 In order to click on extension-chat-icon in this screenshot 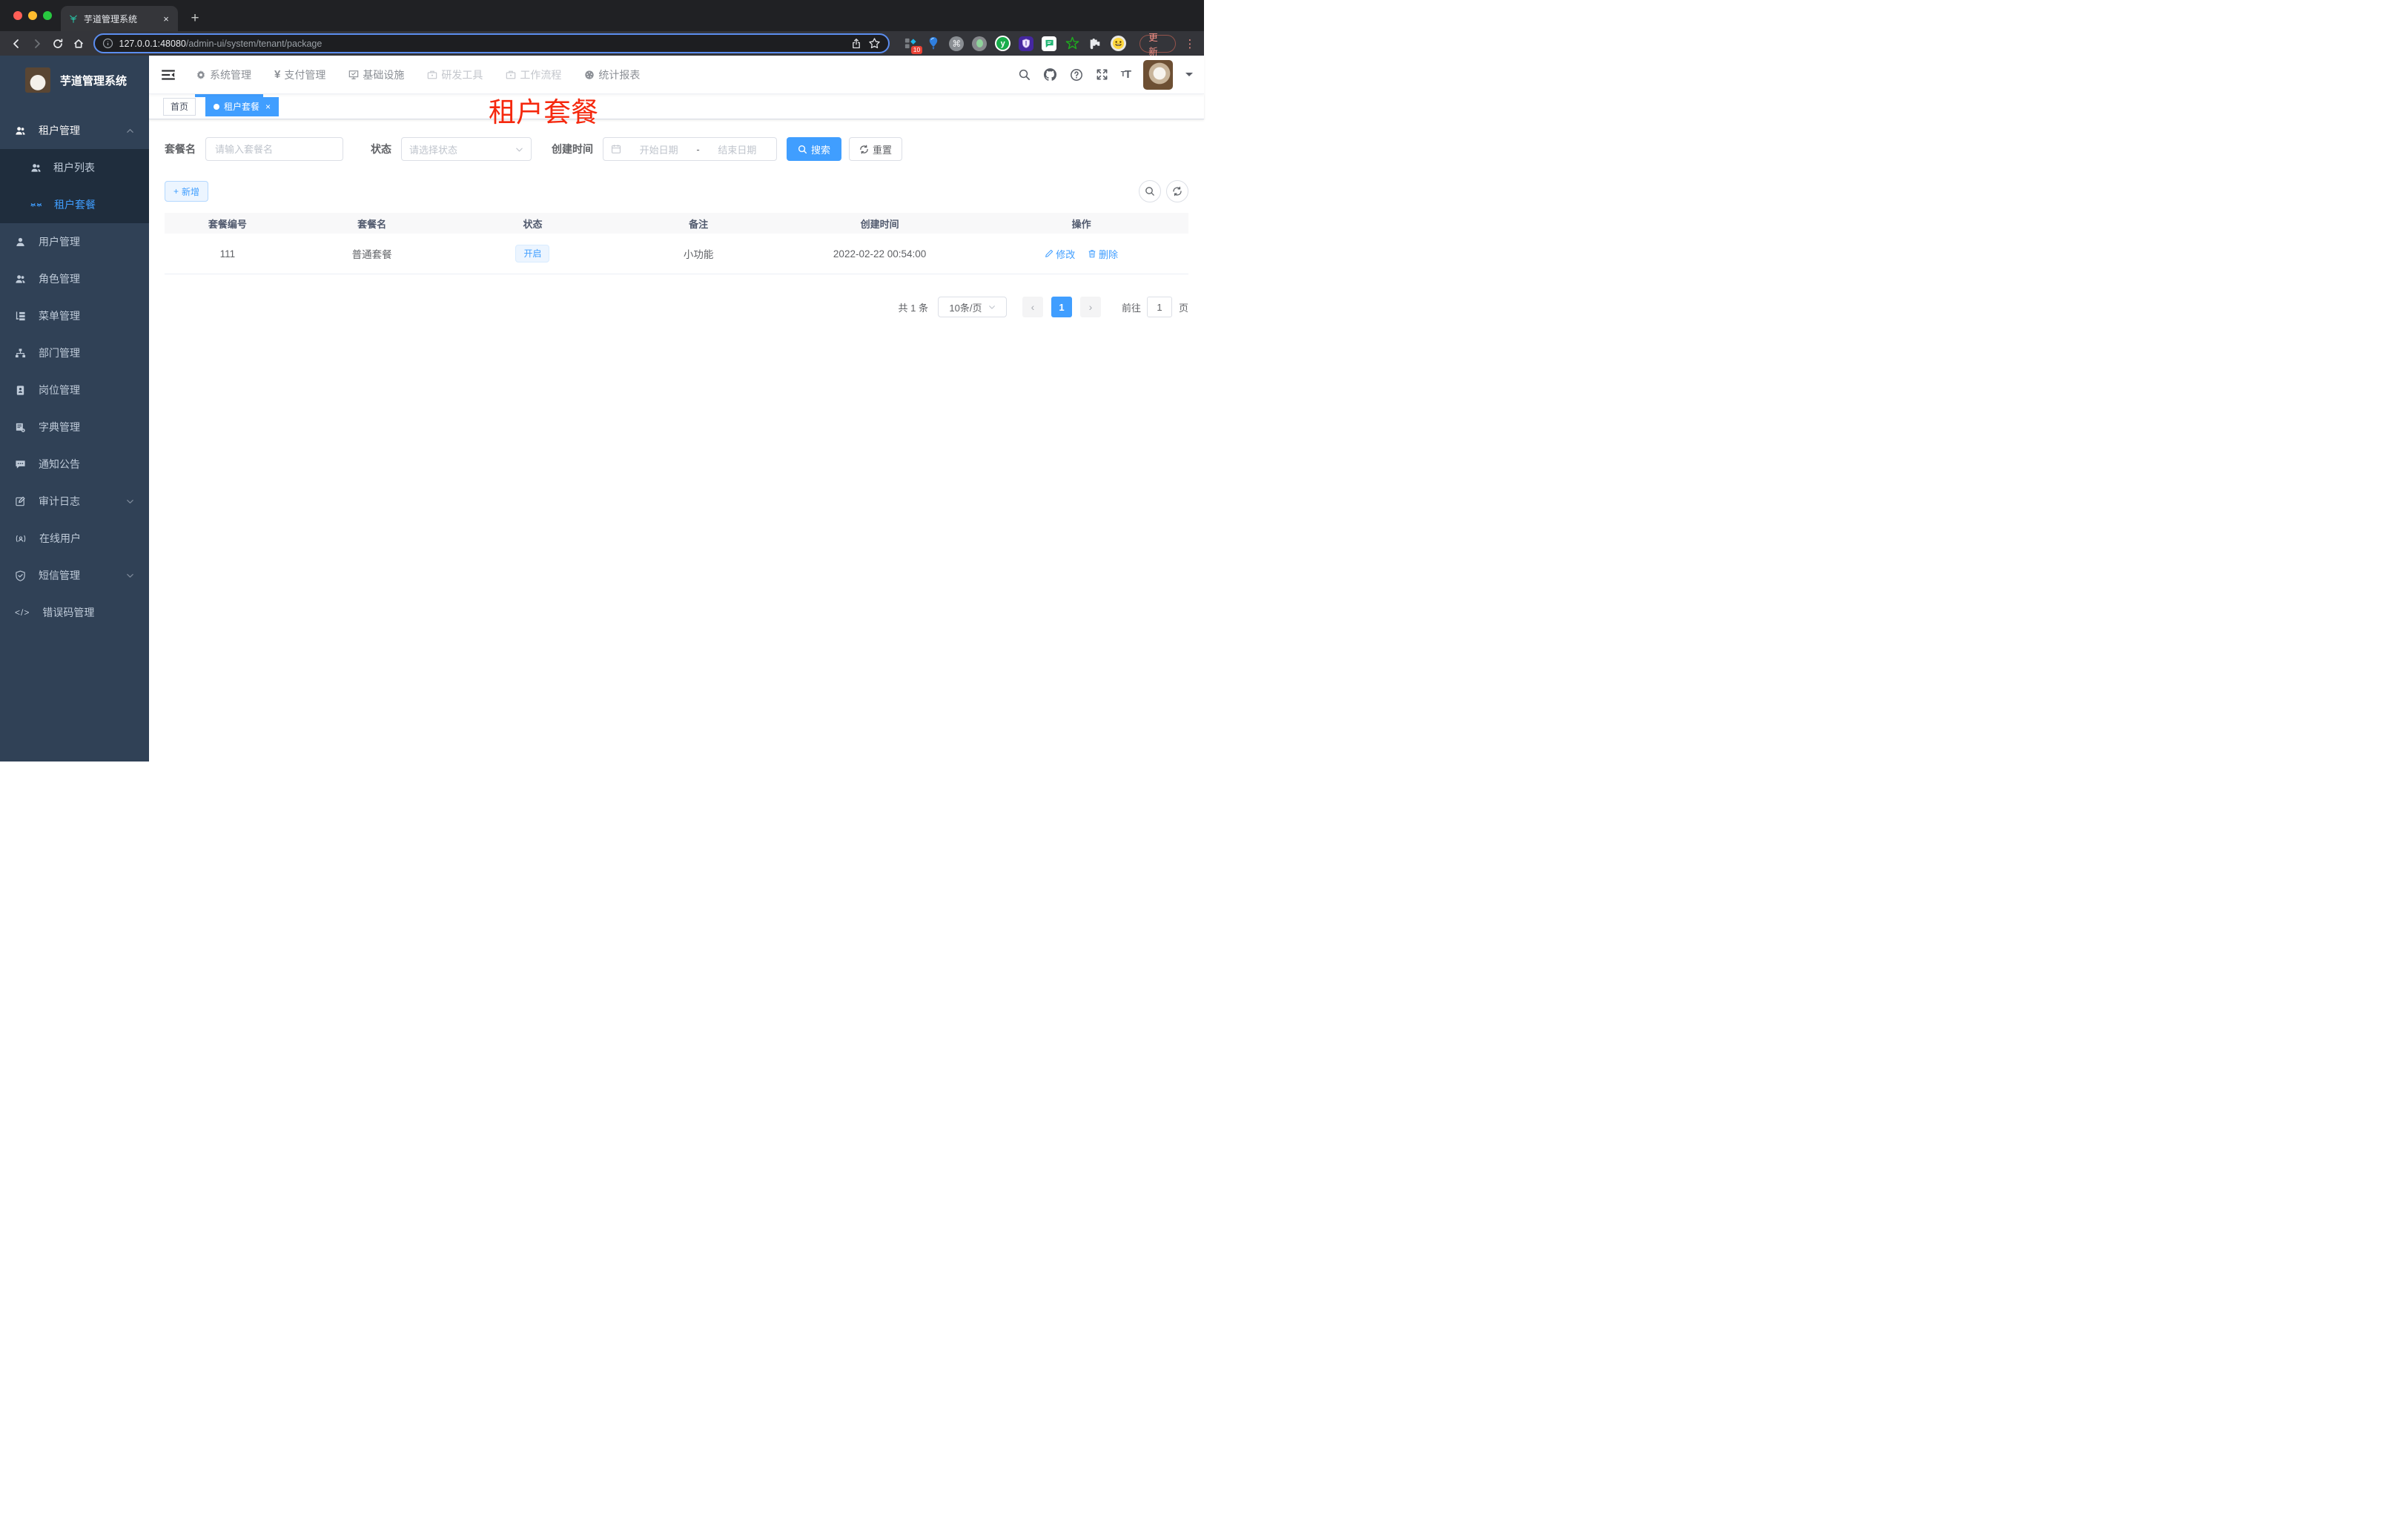, I will do `click(1049, 44)`.